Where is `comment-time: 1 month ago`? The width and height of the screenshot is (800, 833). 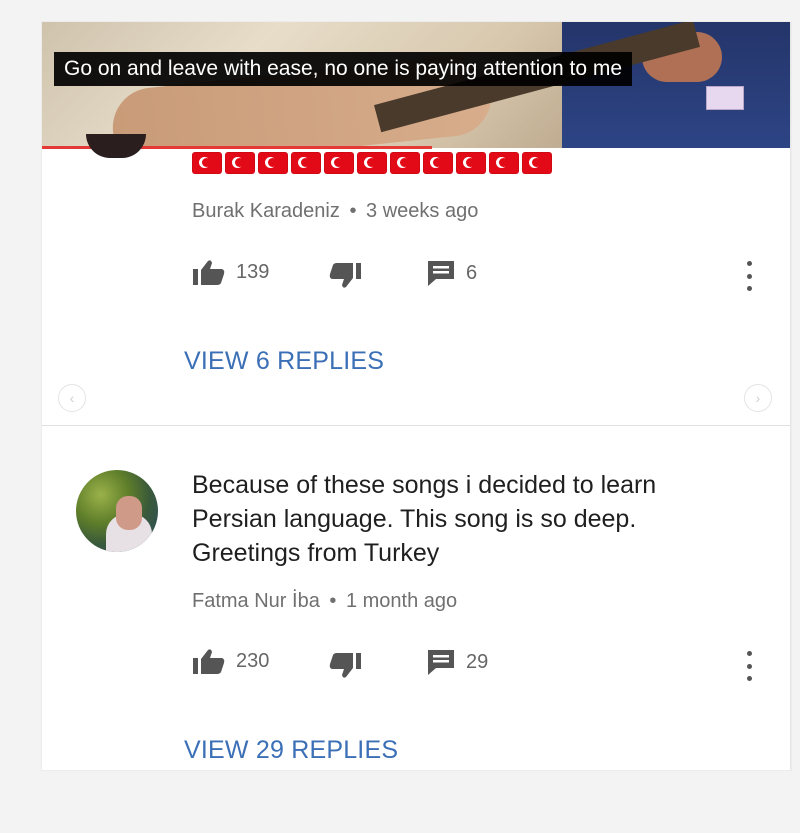
comment-time: 1 month ago is located at coordinates (401, 601).